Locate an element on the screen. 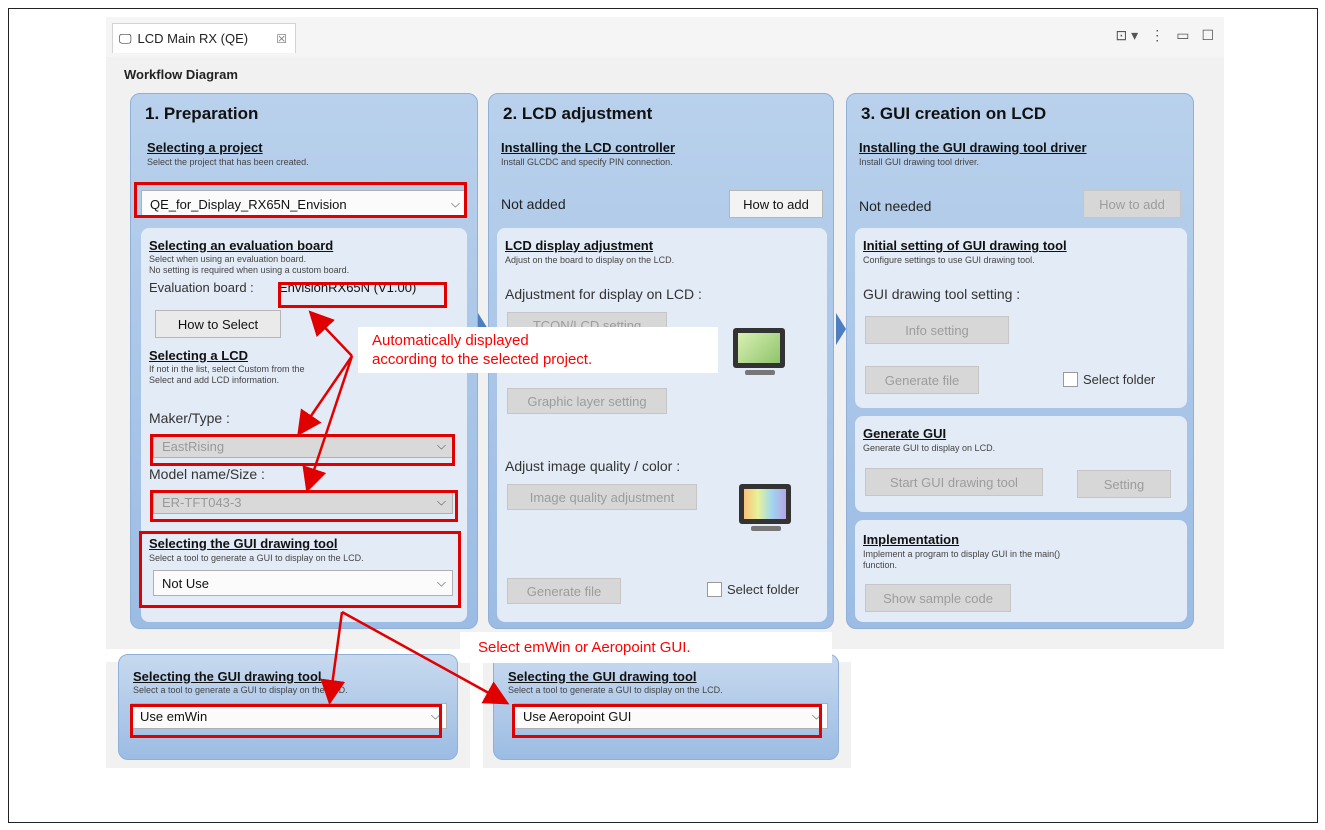  arrow-to-model is located at coordinates (328, 424).